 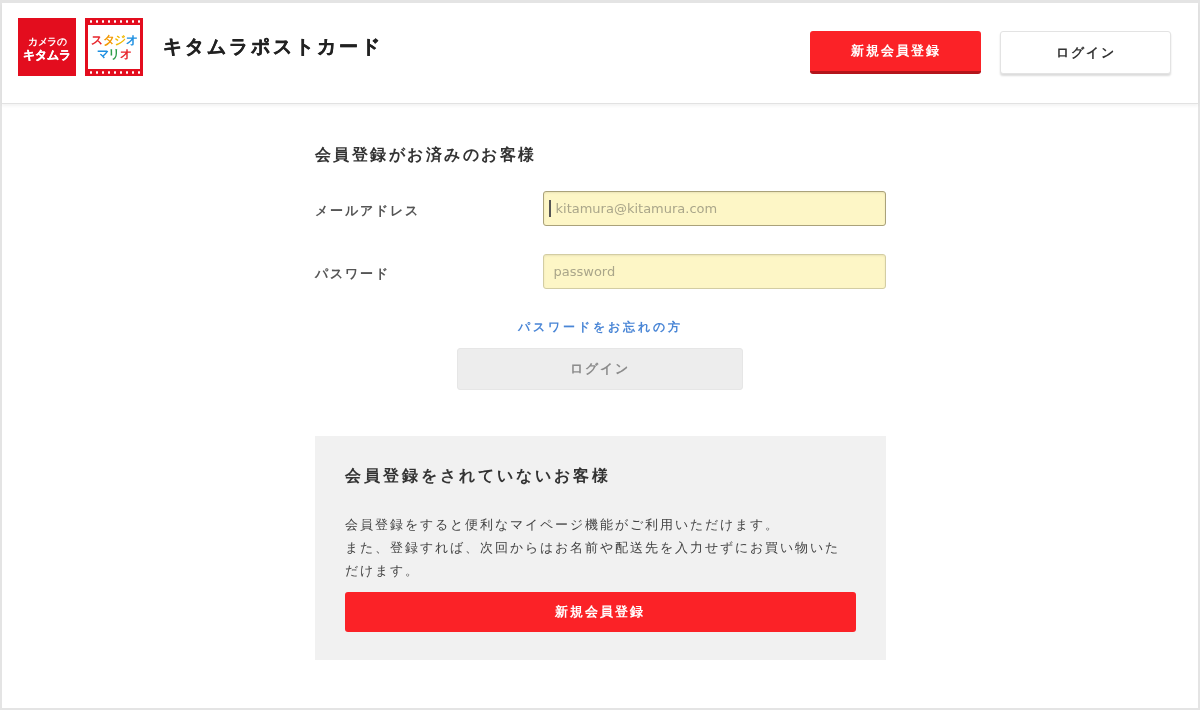 I want to click on field-label: メールアドレス, so click(x=367, y=210).